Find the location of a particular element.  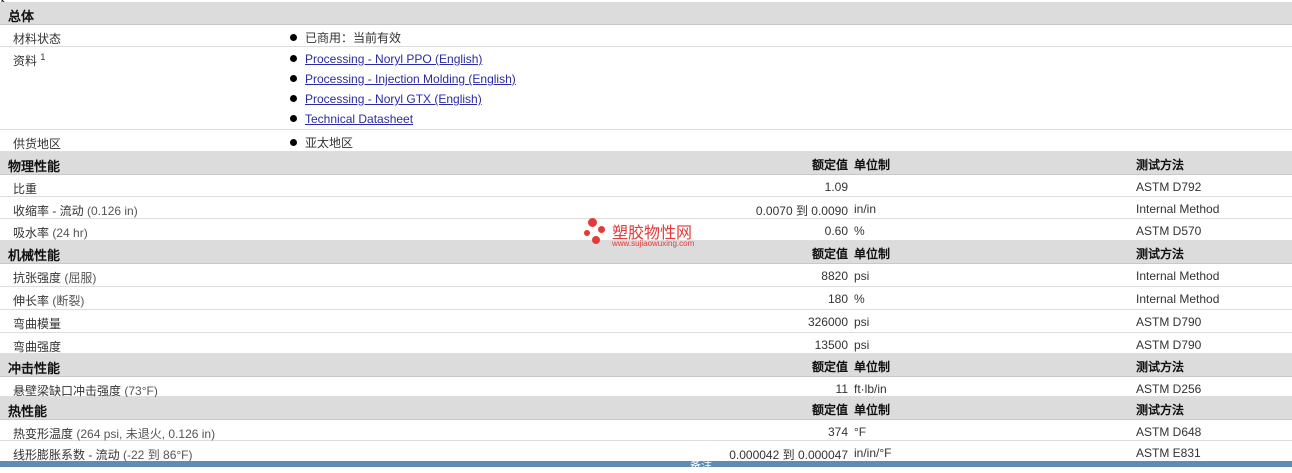

property-value: 11 is located at coordinates (841, 389).